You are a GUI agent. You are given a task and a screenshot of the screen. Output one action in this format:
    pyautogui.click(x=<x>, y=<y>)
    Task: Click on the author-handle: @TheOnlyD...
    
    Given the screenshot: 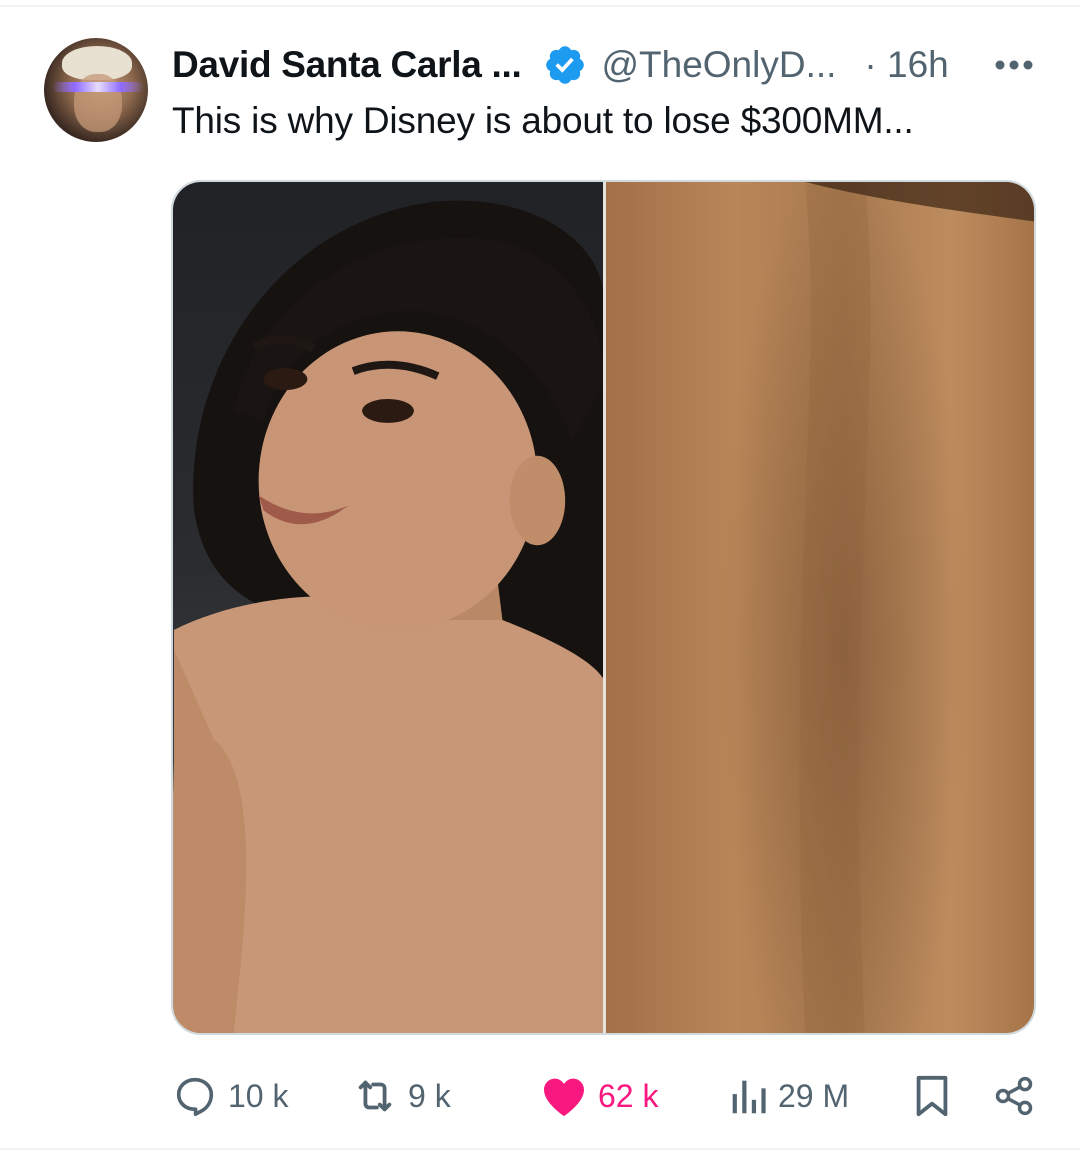 What is the action you would take?
    pyautogui.click(x=718, y=65)
    